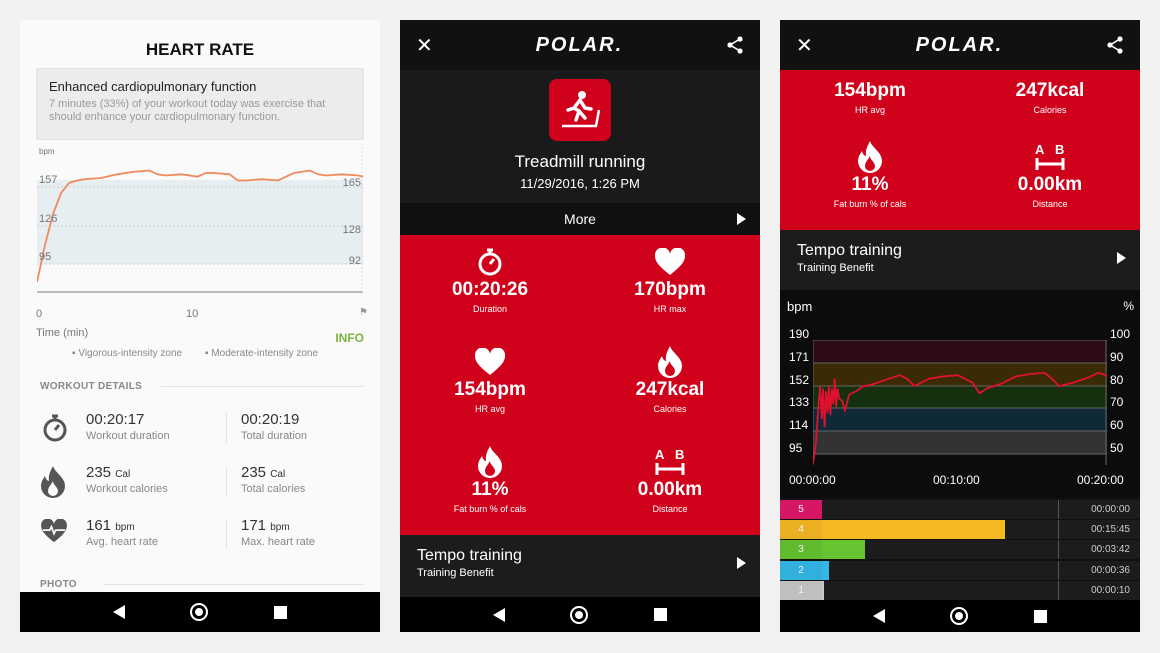  I want to click on stat-value: 00:20:26, so click(490, 289).